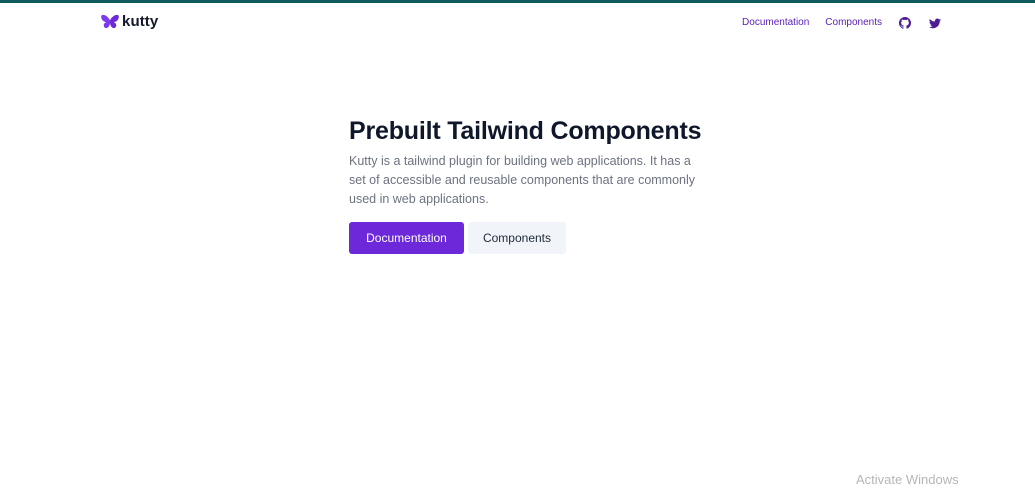  I want to click on hero-actions: Documentation Components, so click(534, 238).